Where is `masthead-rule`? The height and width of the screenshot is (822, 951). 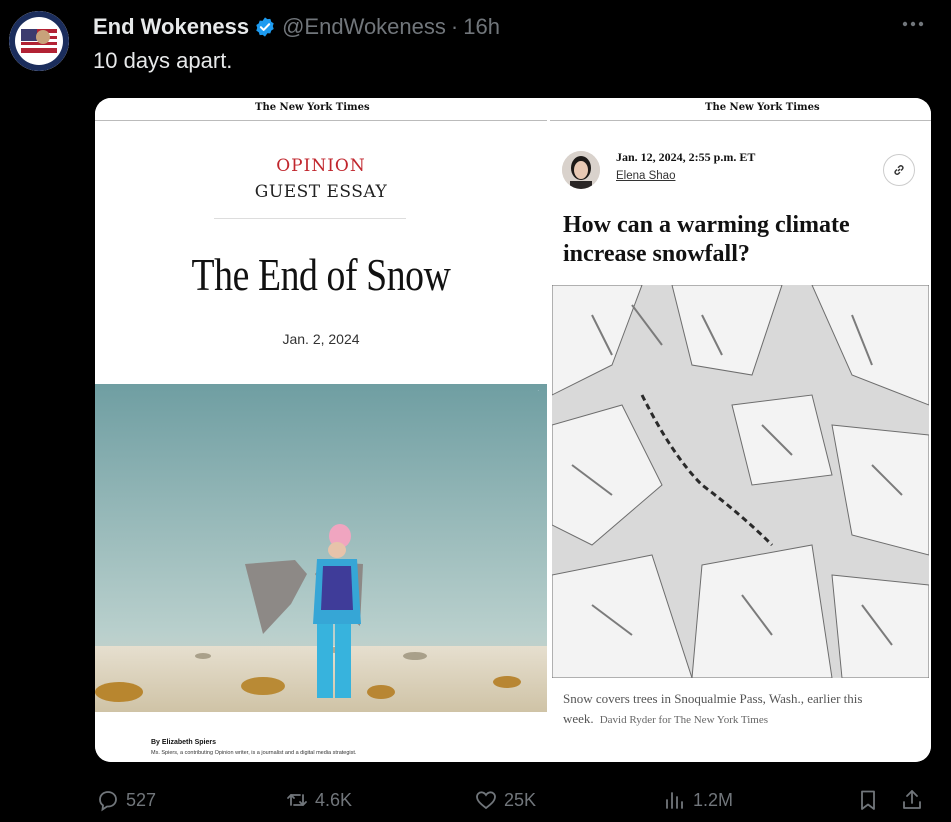 masthead-rule is located at coordinates (321, 120).